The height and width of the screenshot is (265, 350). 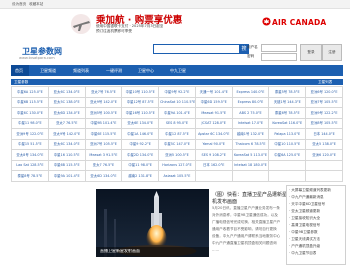 What do you see at coordinates (279, 57) in the screenshot?
I see `password-field` at bounding box center [279, 57].